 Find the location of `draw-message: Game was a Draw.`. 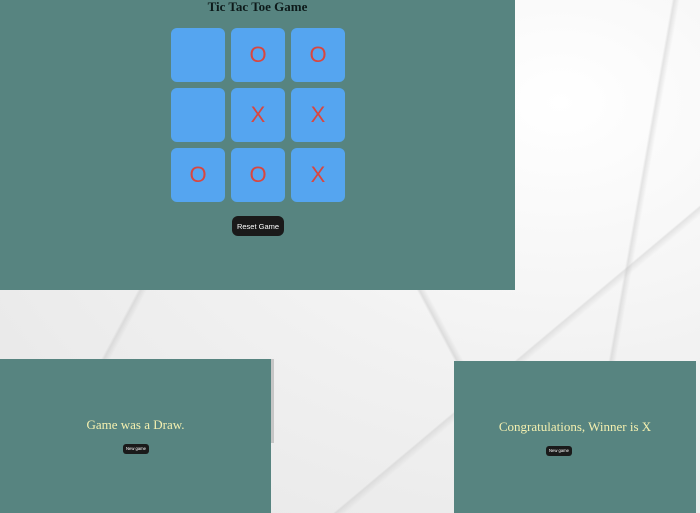

draw-message: Game was a Draw. is located at coordinates (135, 424).